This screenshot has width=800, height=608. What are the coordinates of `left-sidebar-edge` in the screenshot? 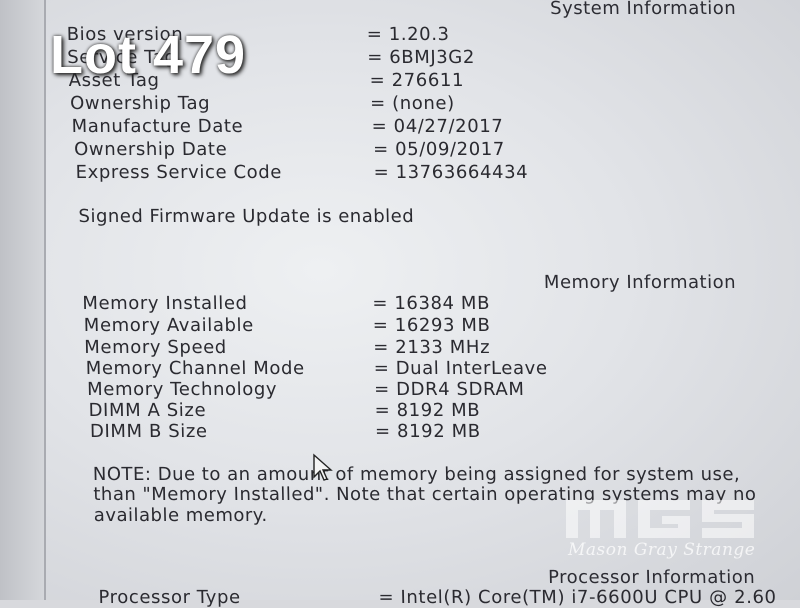 It's located at (23, 300).